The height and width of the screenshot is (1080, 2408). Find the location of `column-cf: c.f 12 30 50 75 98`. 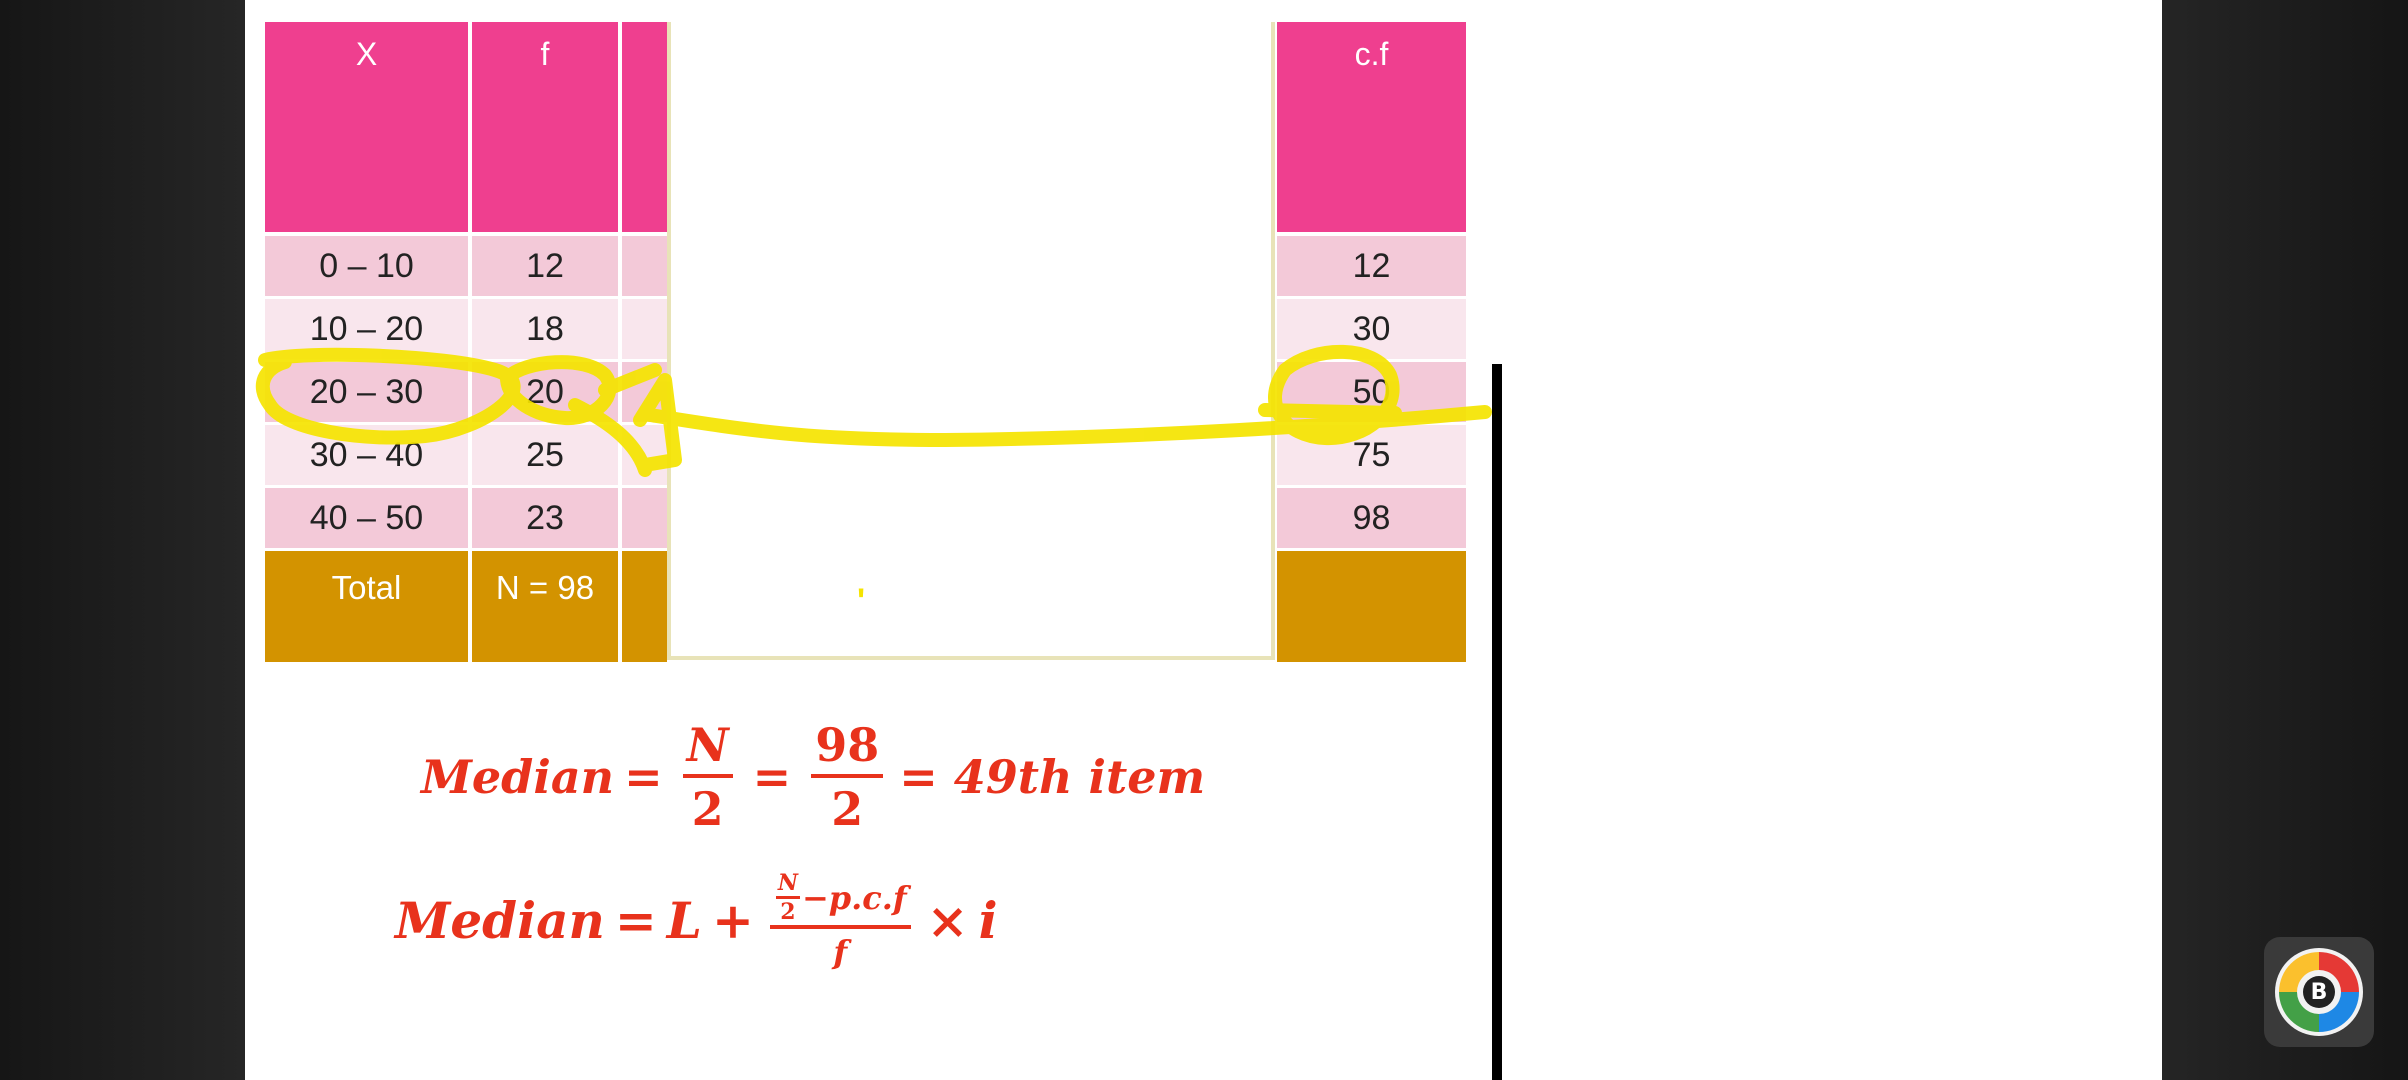

column-cf: c.f 12 30 50 75 98 is located at coordinates (1371, 342).